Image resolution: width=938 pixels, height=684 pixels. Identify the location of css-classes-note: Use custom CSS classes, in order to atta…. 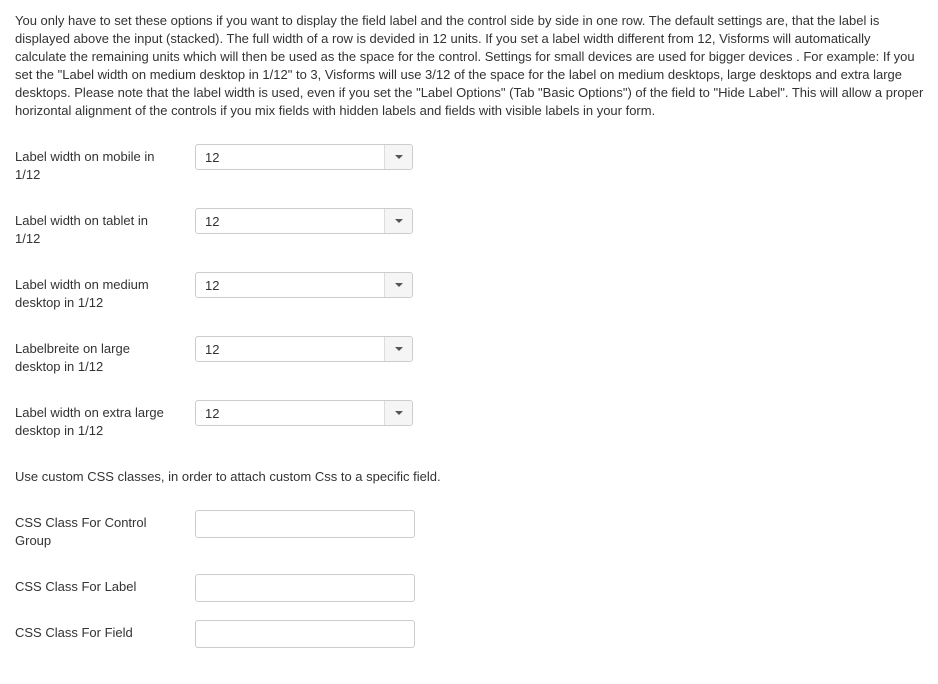
(228, 476).